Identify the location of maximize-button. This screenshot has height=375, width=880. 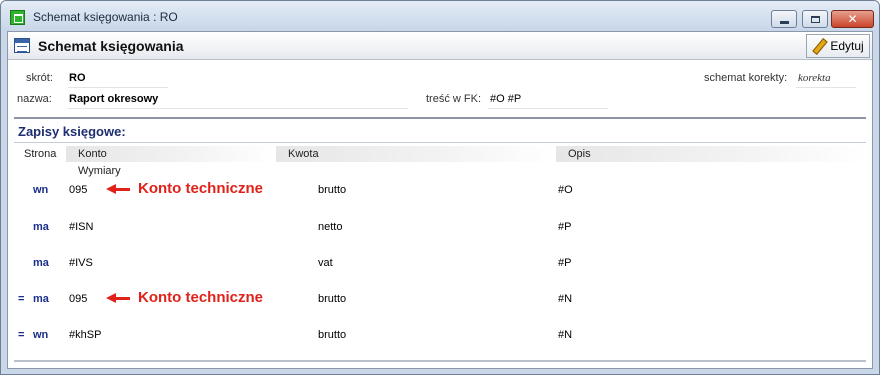
(815, 19).